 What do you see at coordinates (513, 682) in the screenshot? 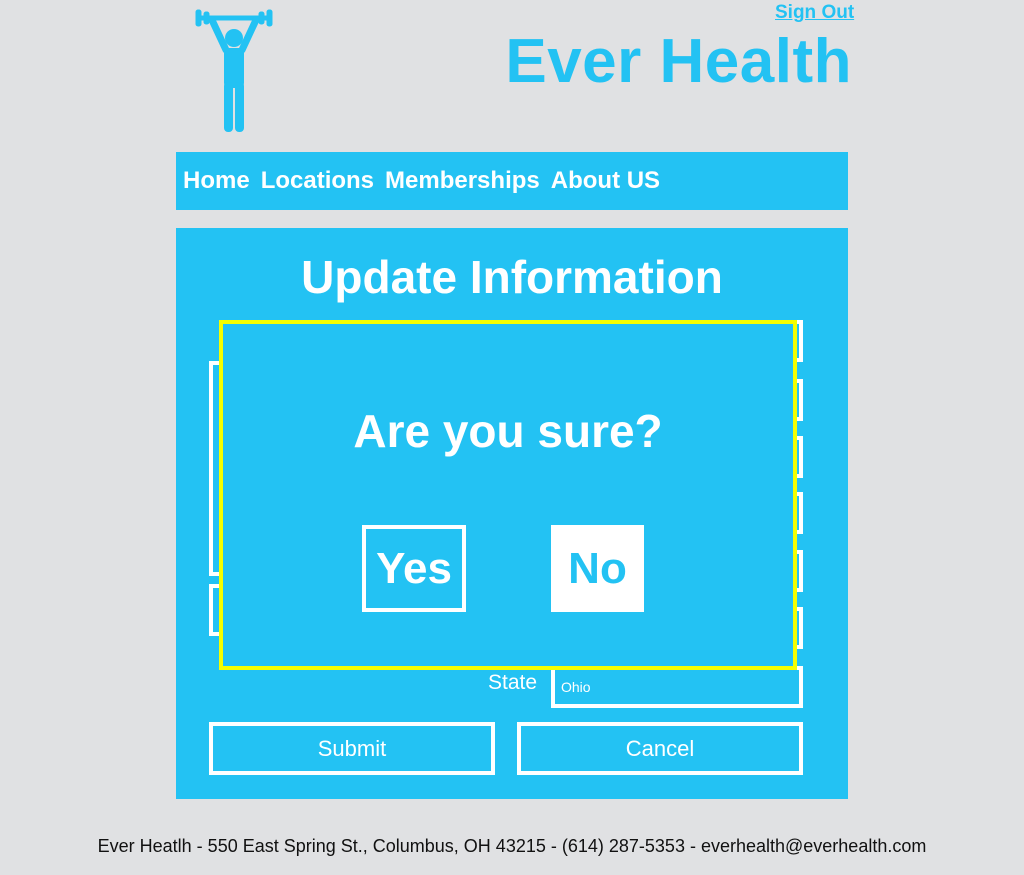
I see `state-label: State` at bounding box center [513, 682].